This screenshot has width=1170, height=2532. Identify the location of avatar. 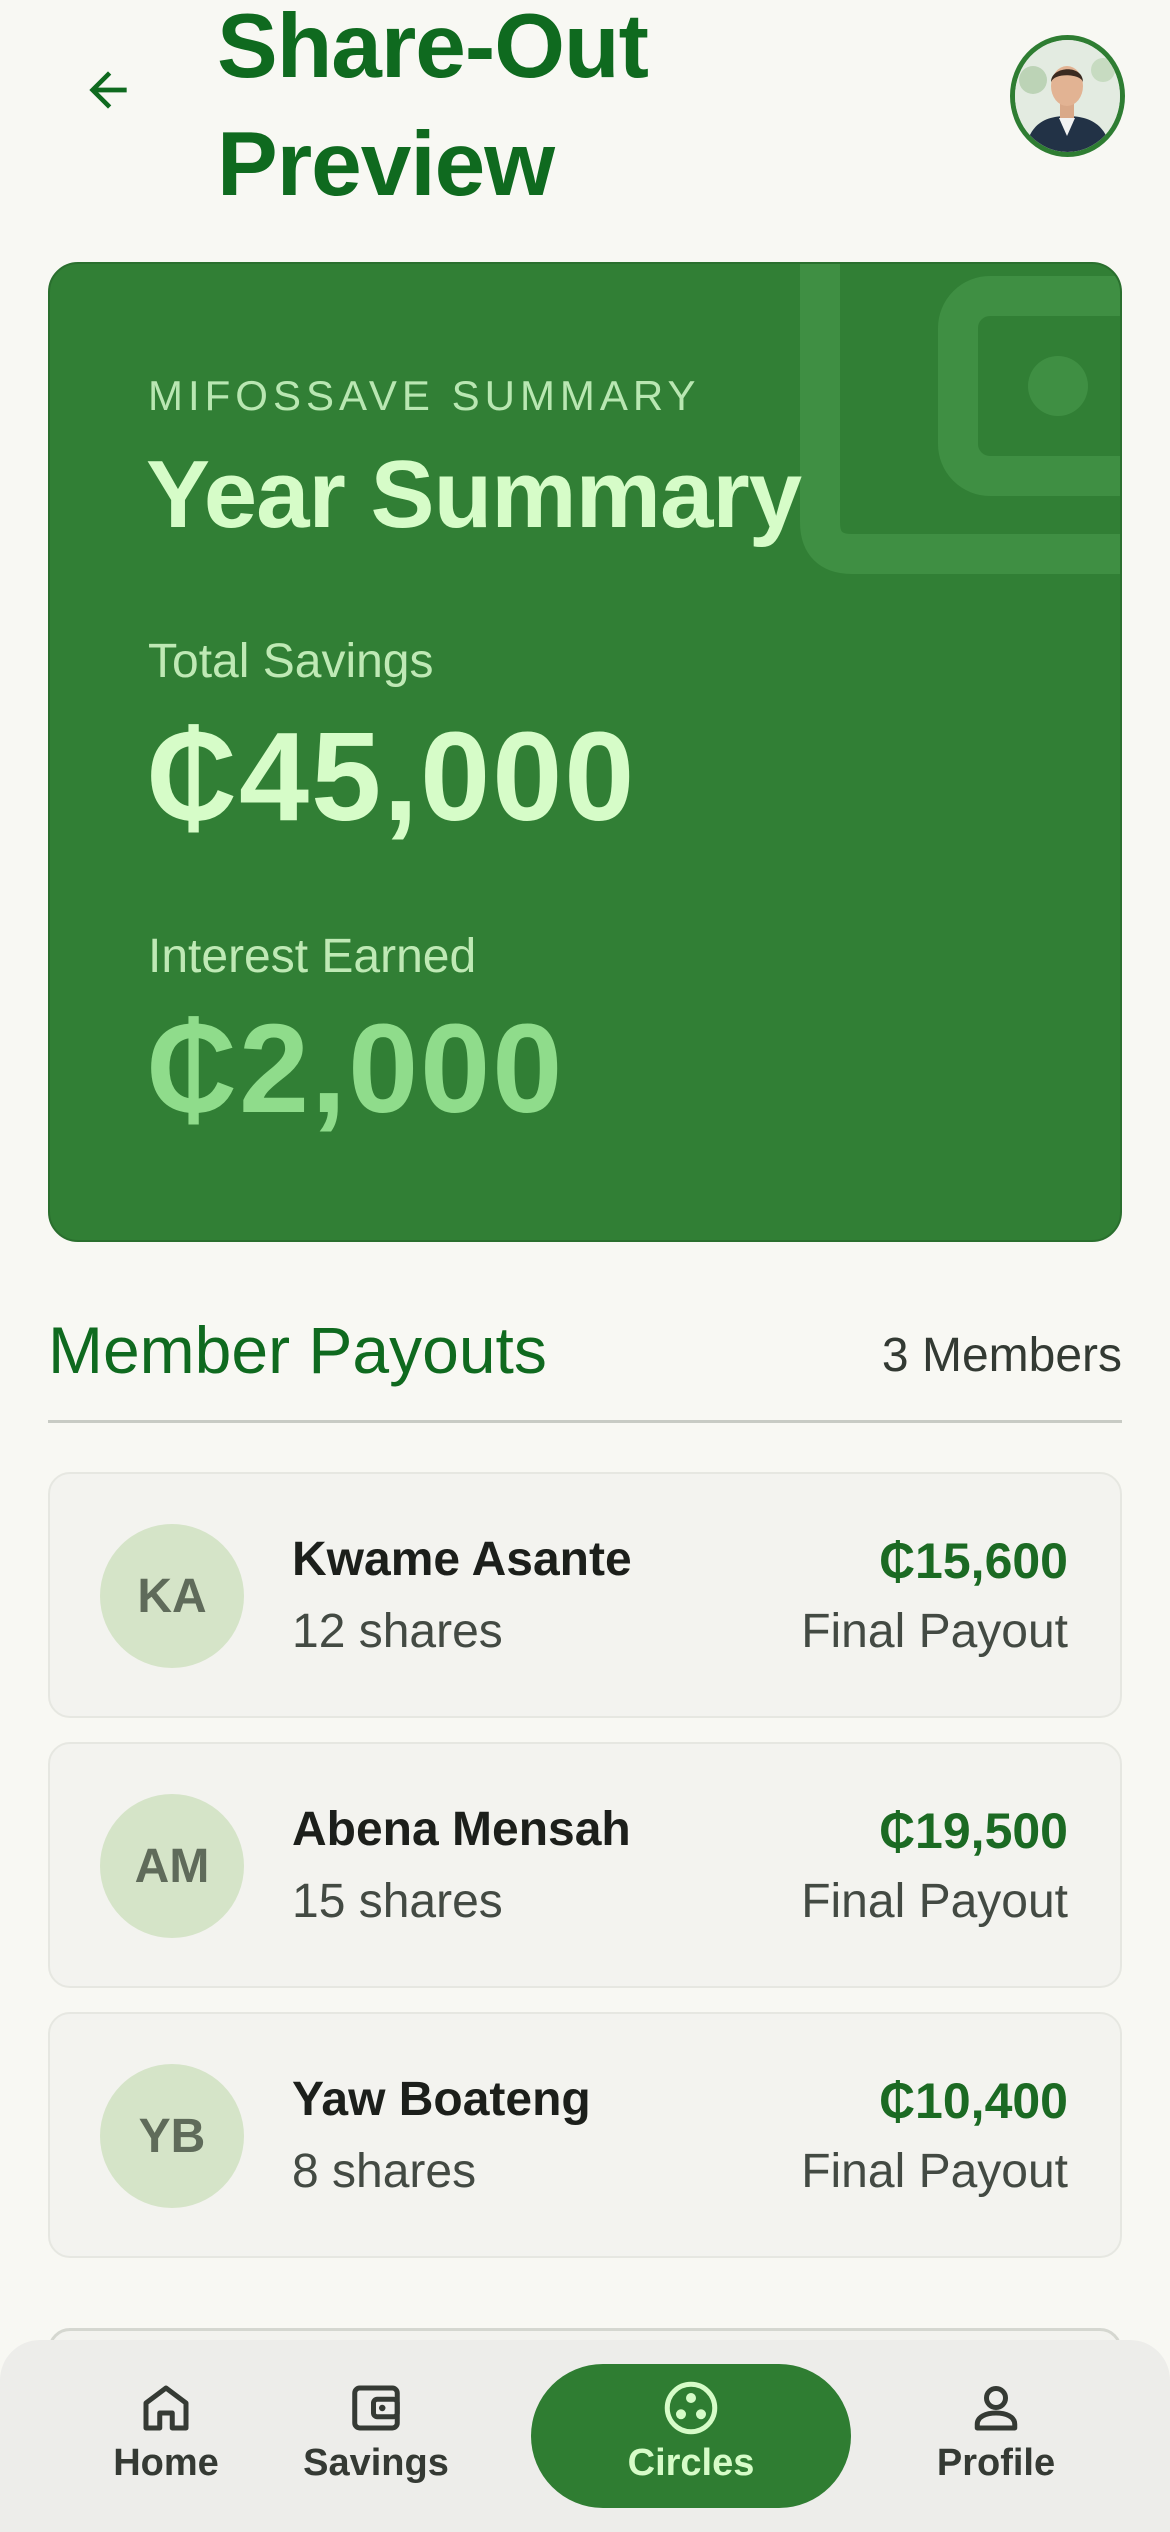
(1067, 96).